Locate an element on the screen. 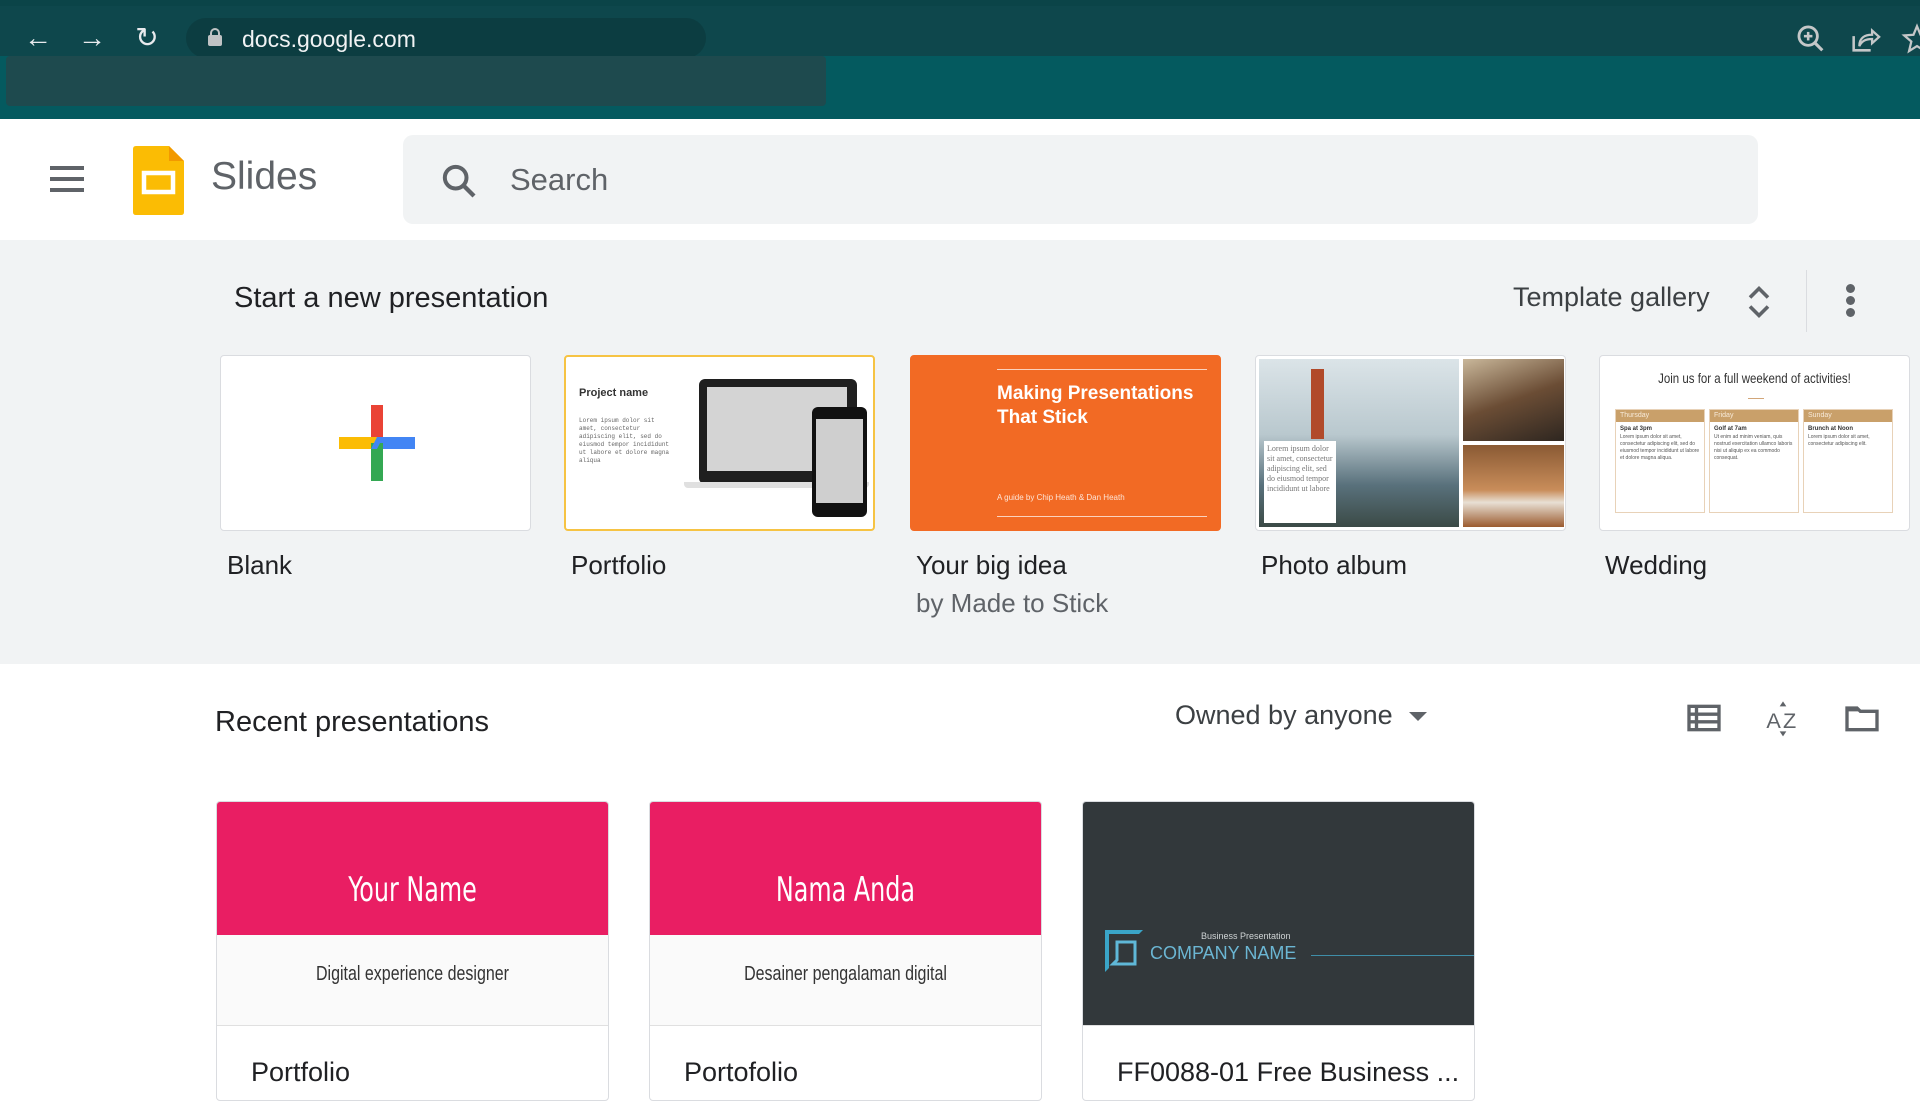 The image size is (1920, 1101). more-options-icon is located at coordinates (1851, 300).